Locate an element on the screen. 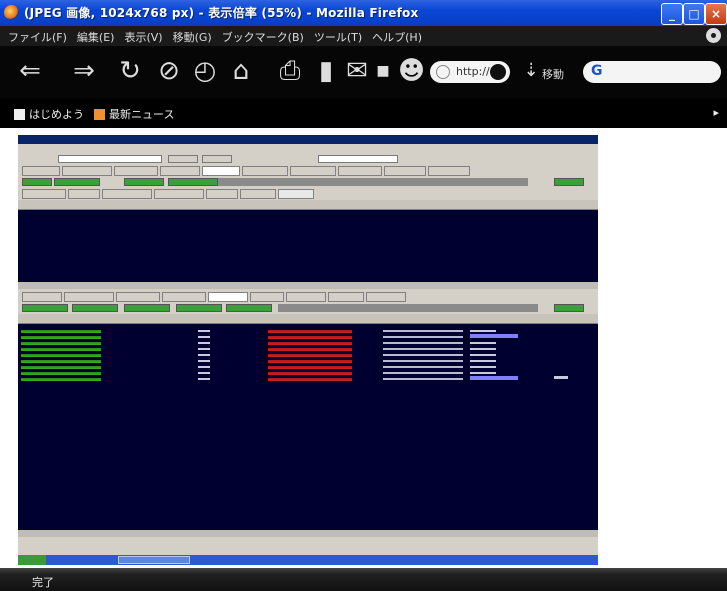 The height and width of the screenshot is (591, 727). stop-icon: ⊘ is located at coordinates (169, 71).